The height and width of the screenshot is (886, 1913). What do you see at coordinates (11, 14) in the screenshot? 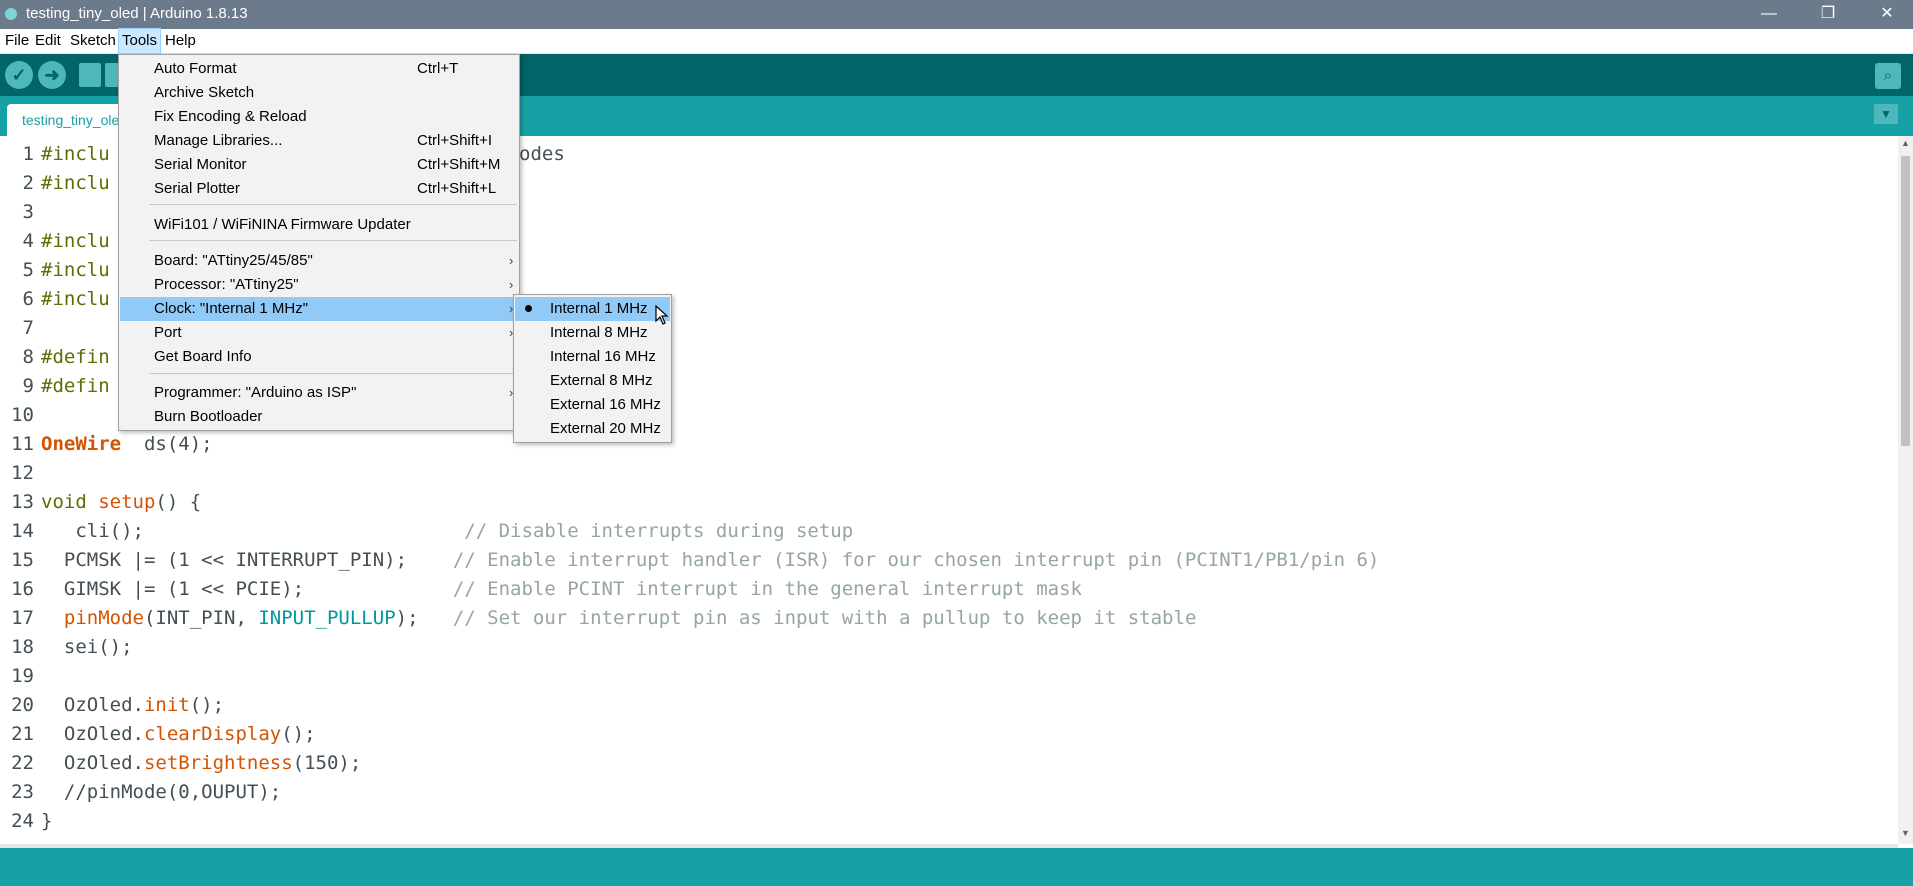
I see `arduino-logo-icon` at bounding box center [11, 14].